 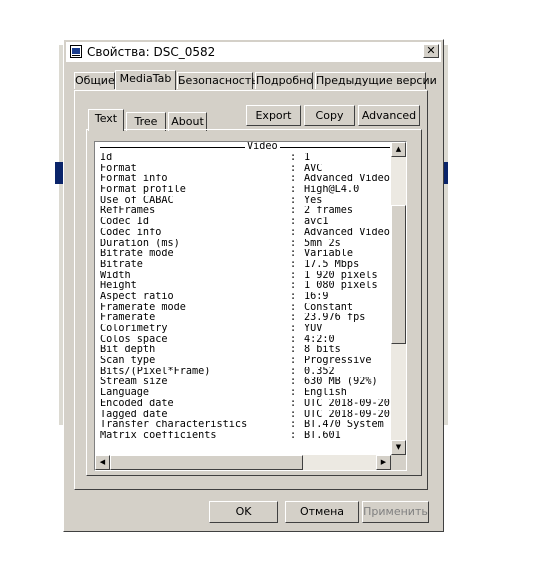 What do you see at coordinates (245, 276) in the screenshot?
I see `info-row: Width:1 920 pixels` at bounding box center [245, 276].